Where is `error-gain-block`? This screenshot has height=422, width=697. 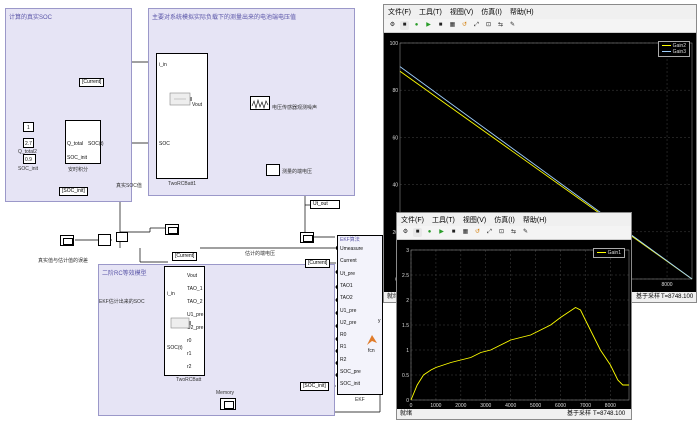
error-gain-block is located at coordinates (122, 237).